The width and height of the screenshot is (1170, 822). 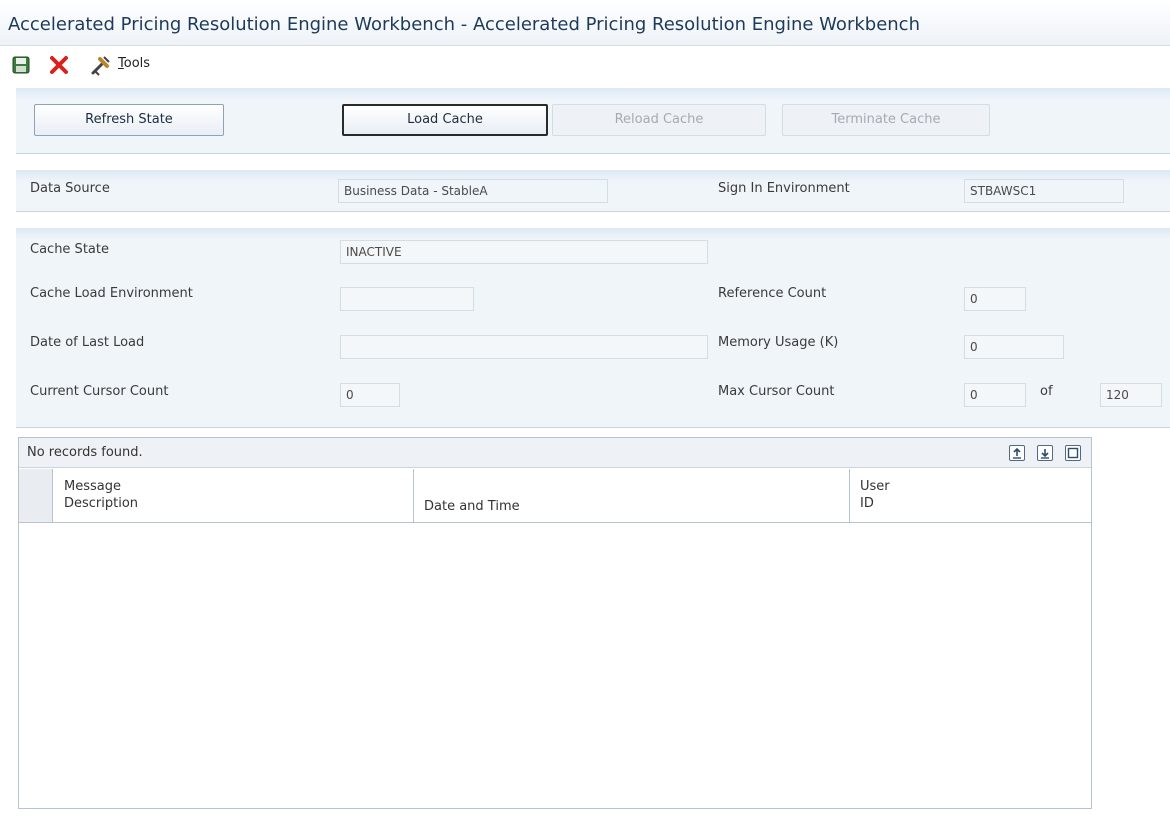 What do you see at coordinates (970, 495) in the screenshot?
I see `column-header-user-id: User ID` at bounding box center [970, 495].